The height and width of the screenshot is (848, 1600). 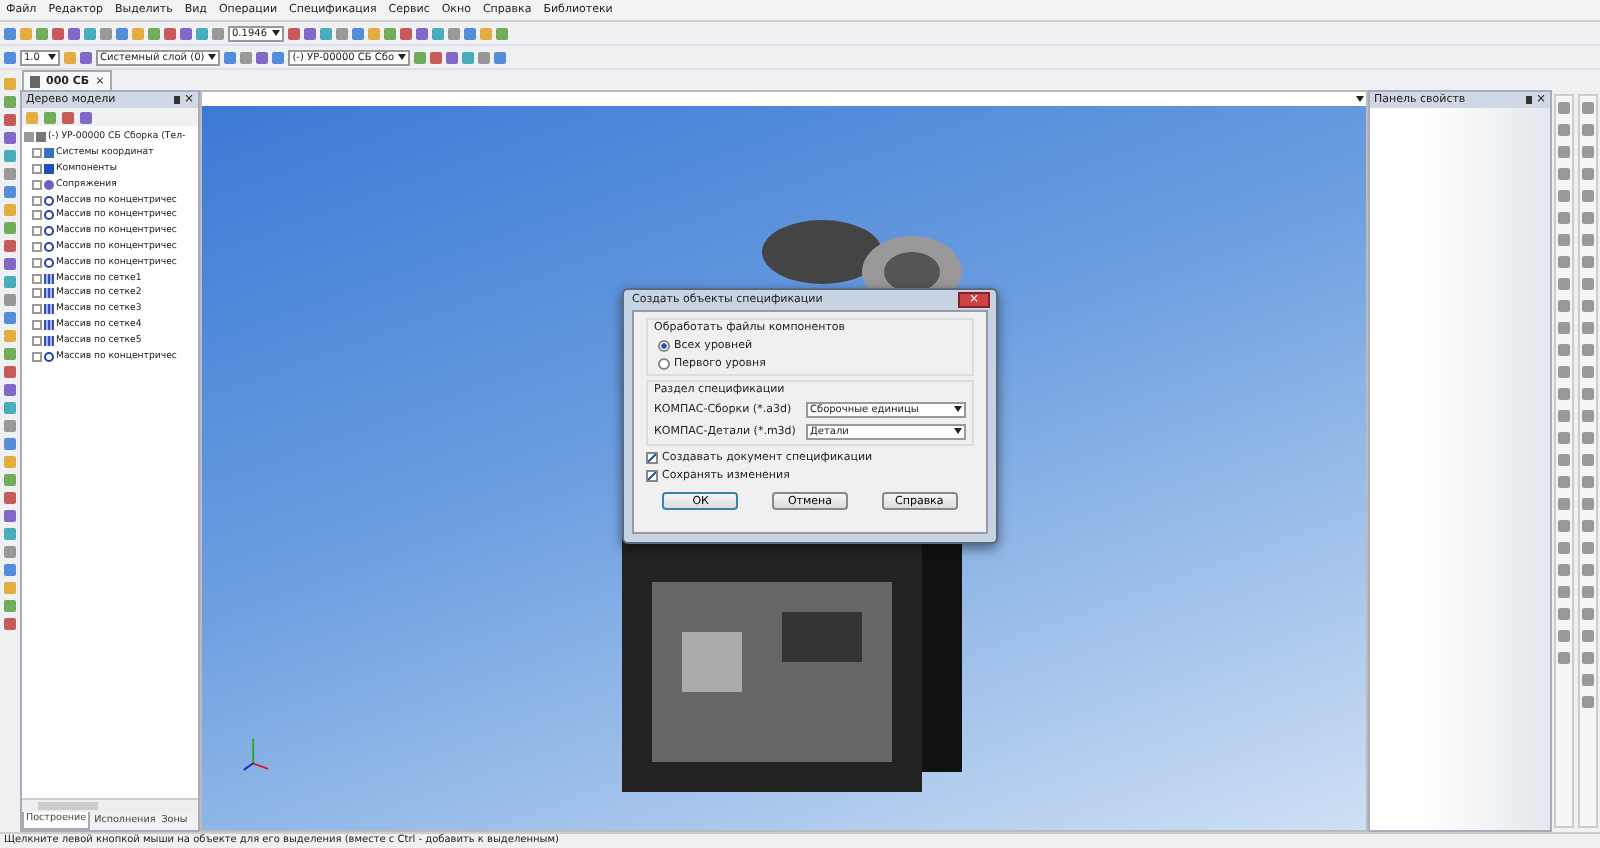 What do you see at coordinates (256, 754) in the screenshot?
I see `axis-triad-icon` at bounding box center [256, 754].